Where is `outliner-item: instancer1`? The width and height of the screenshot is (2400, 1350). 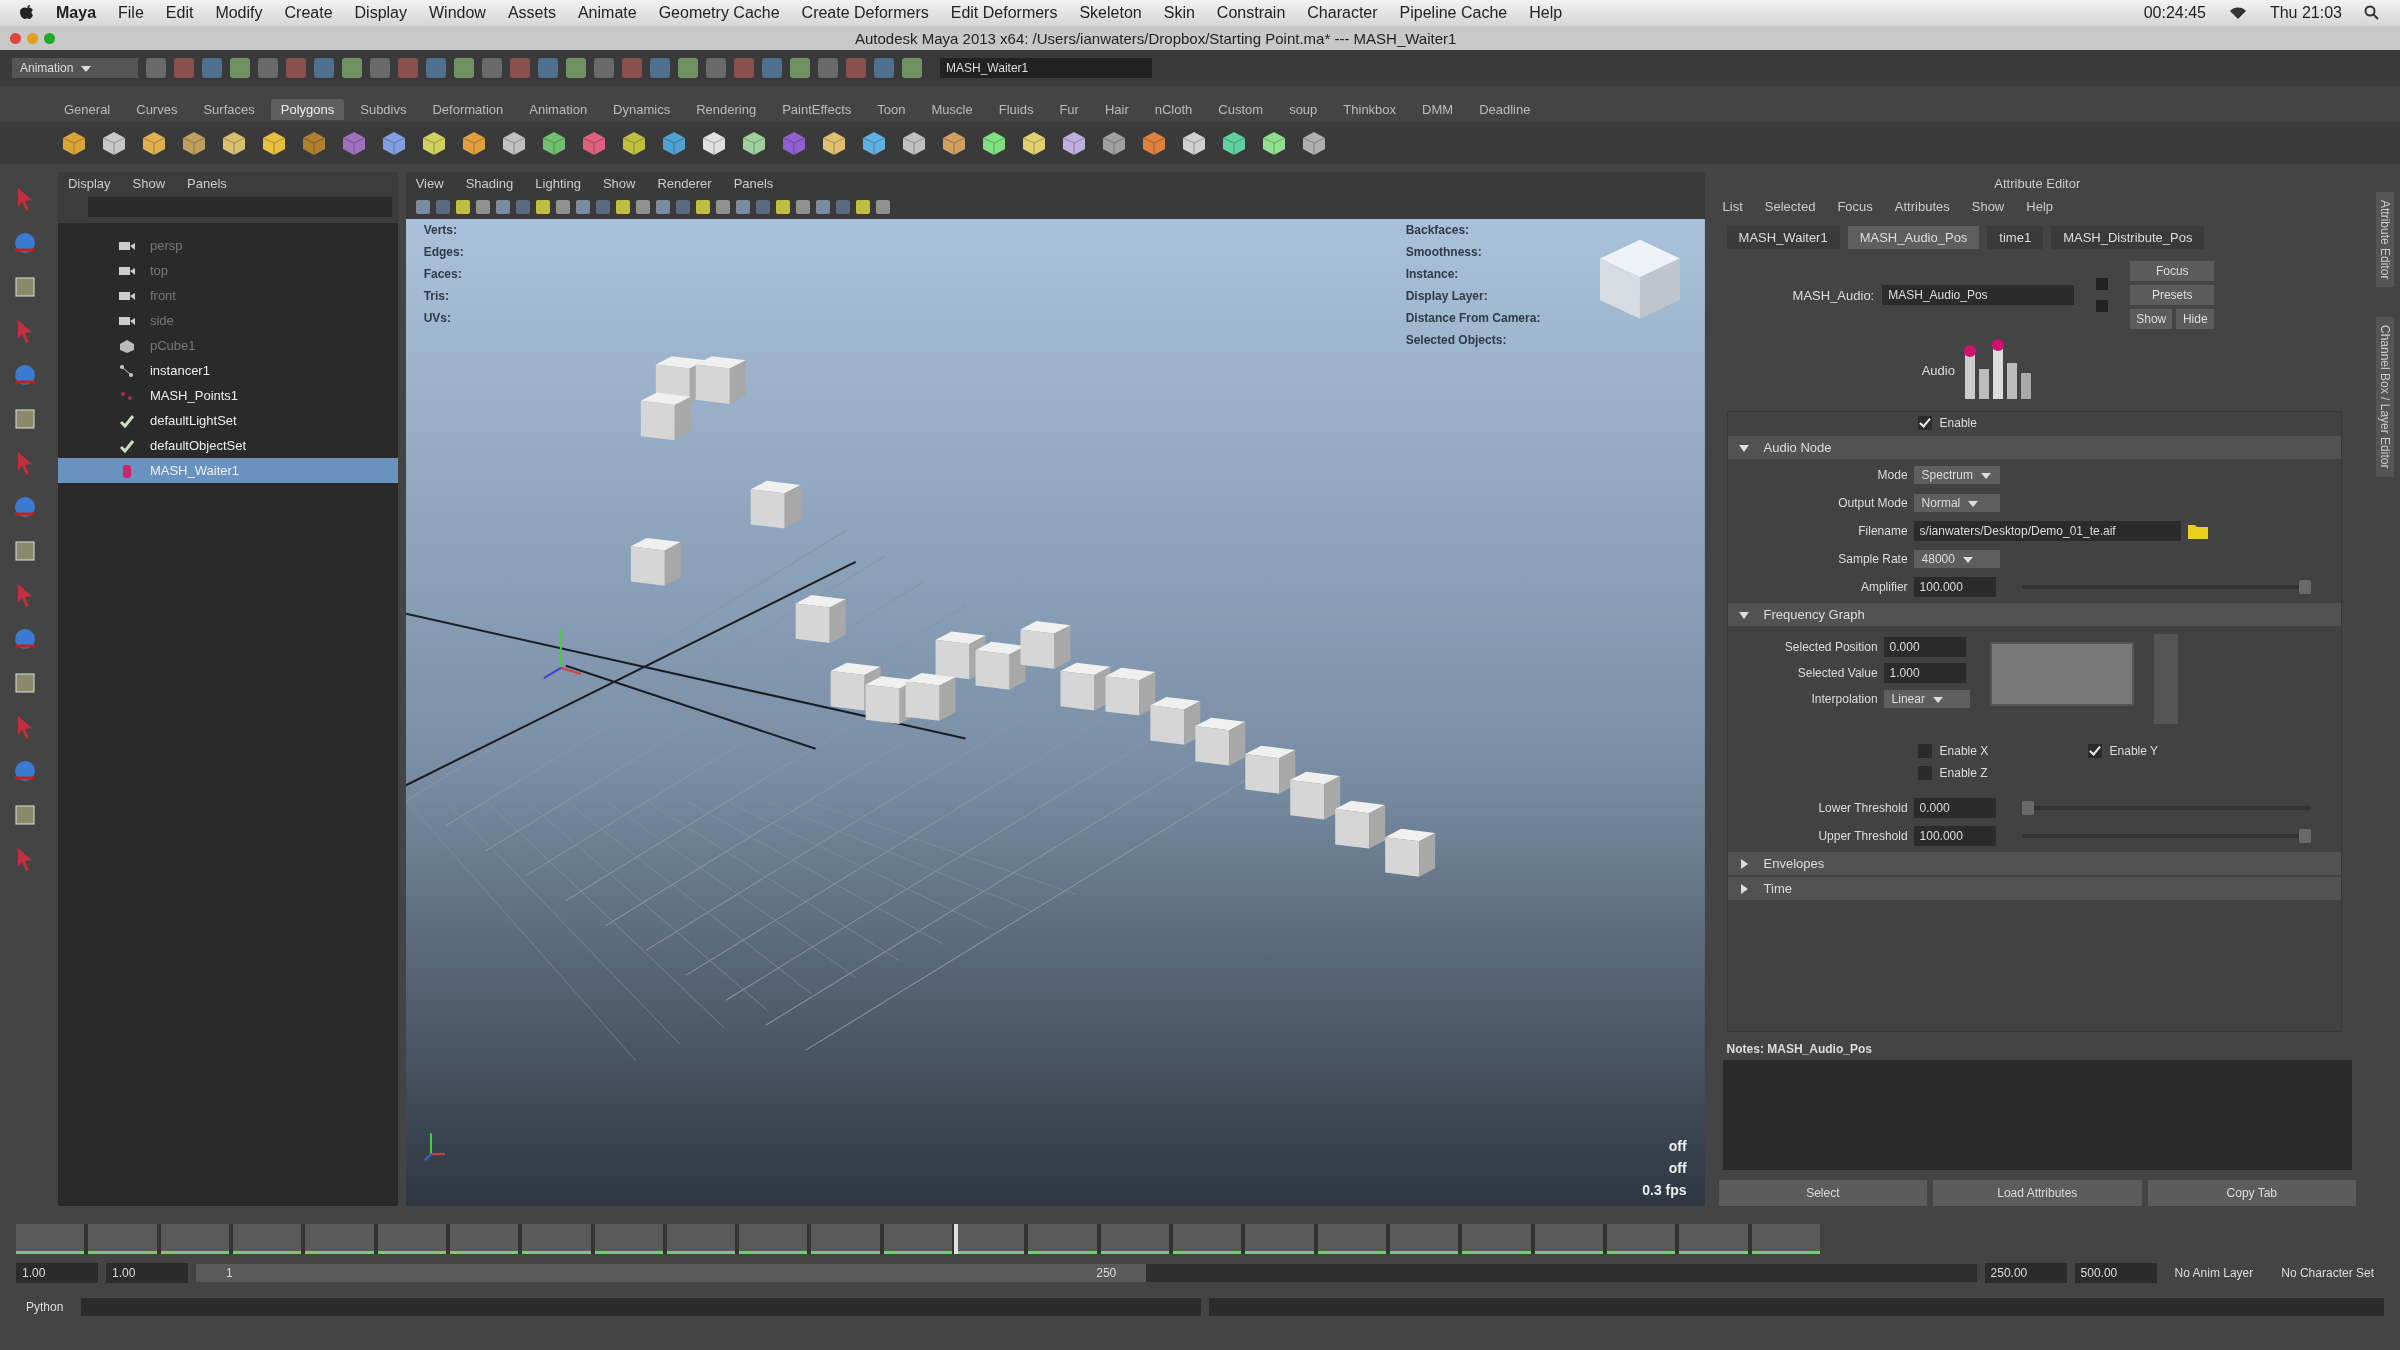 outliner-item: instancer1 is located at coordinates (227, 370).